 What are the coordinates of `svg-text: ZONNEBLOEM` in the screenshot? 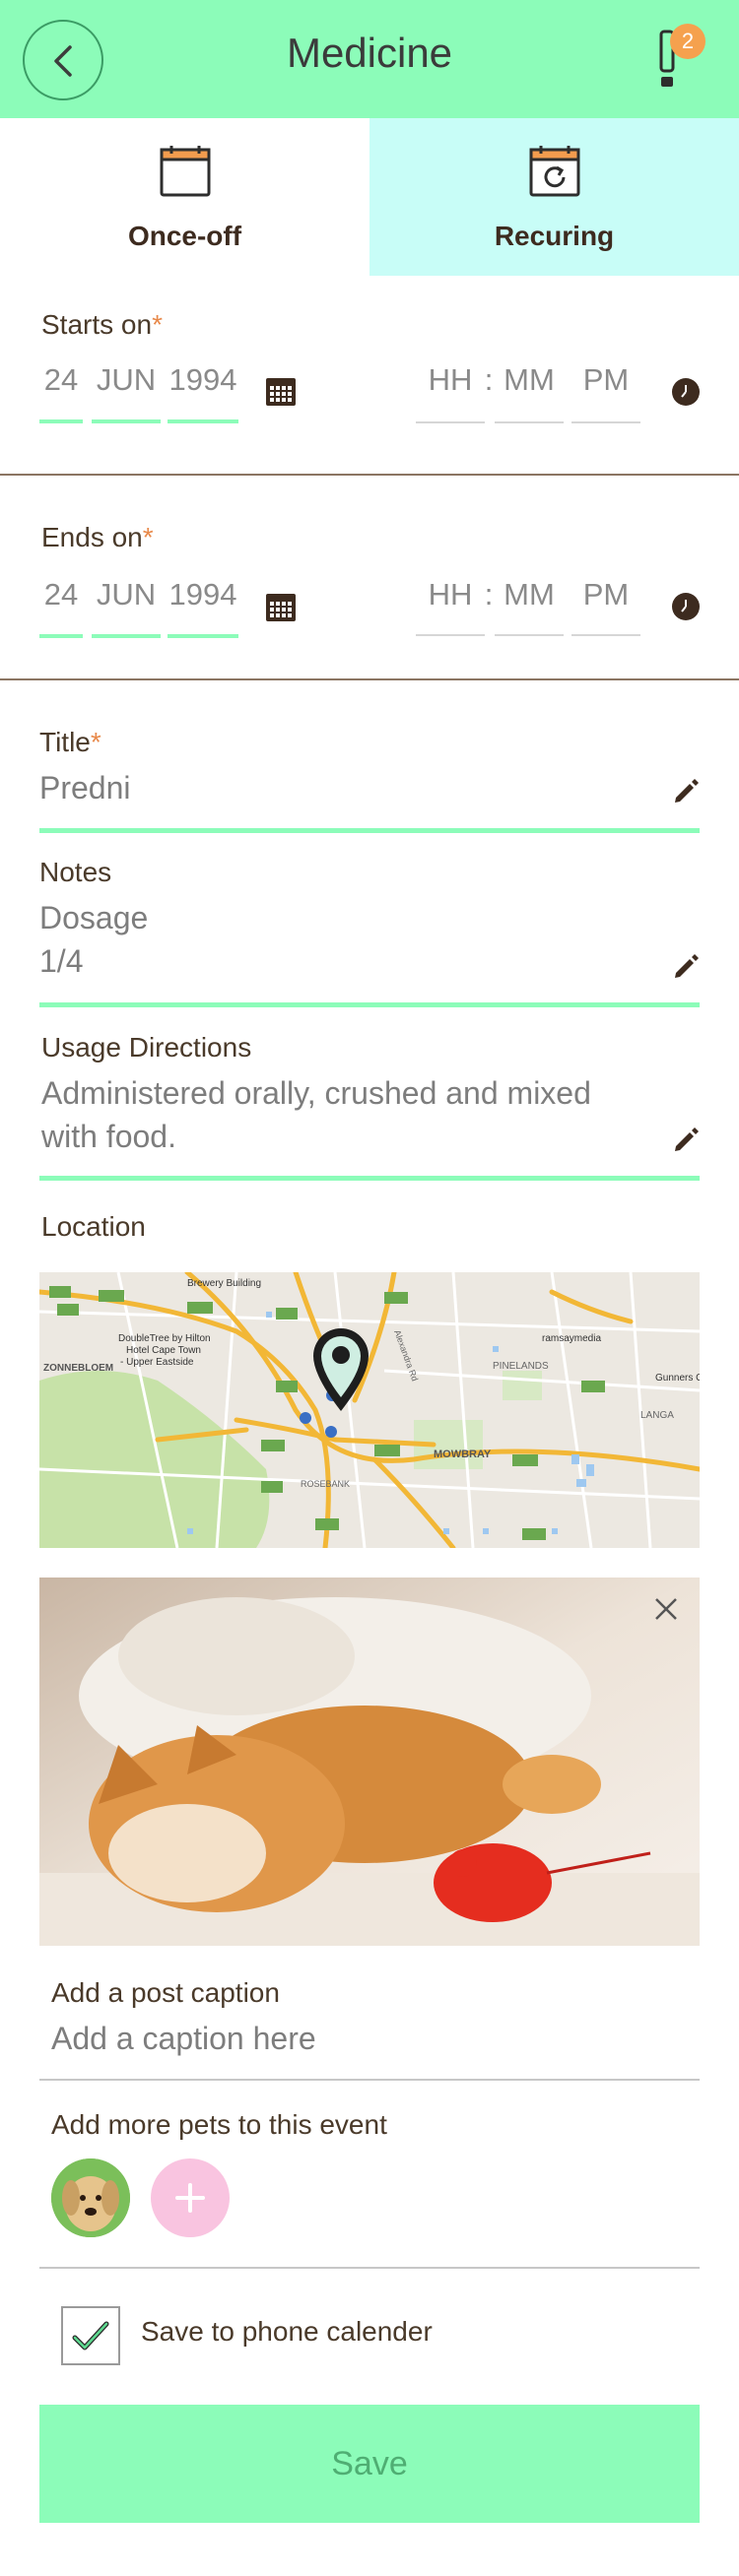 It's located at (78, 1368).